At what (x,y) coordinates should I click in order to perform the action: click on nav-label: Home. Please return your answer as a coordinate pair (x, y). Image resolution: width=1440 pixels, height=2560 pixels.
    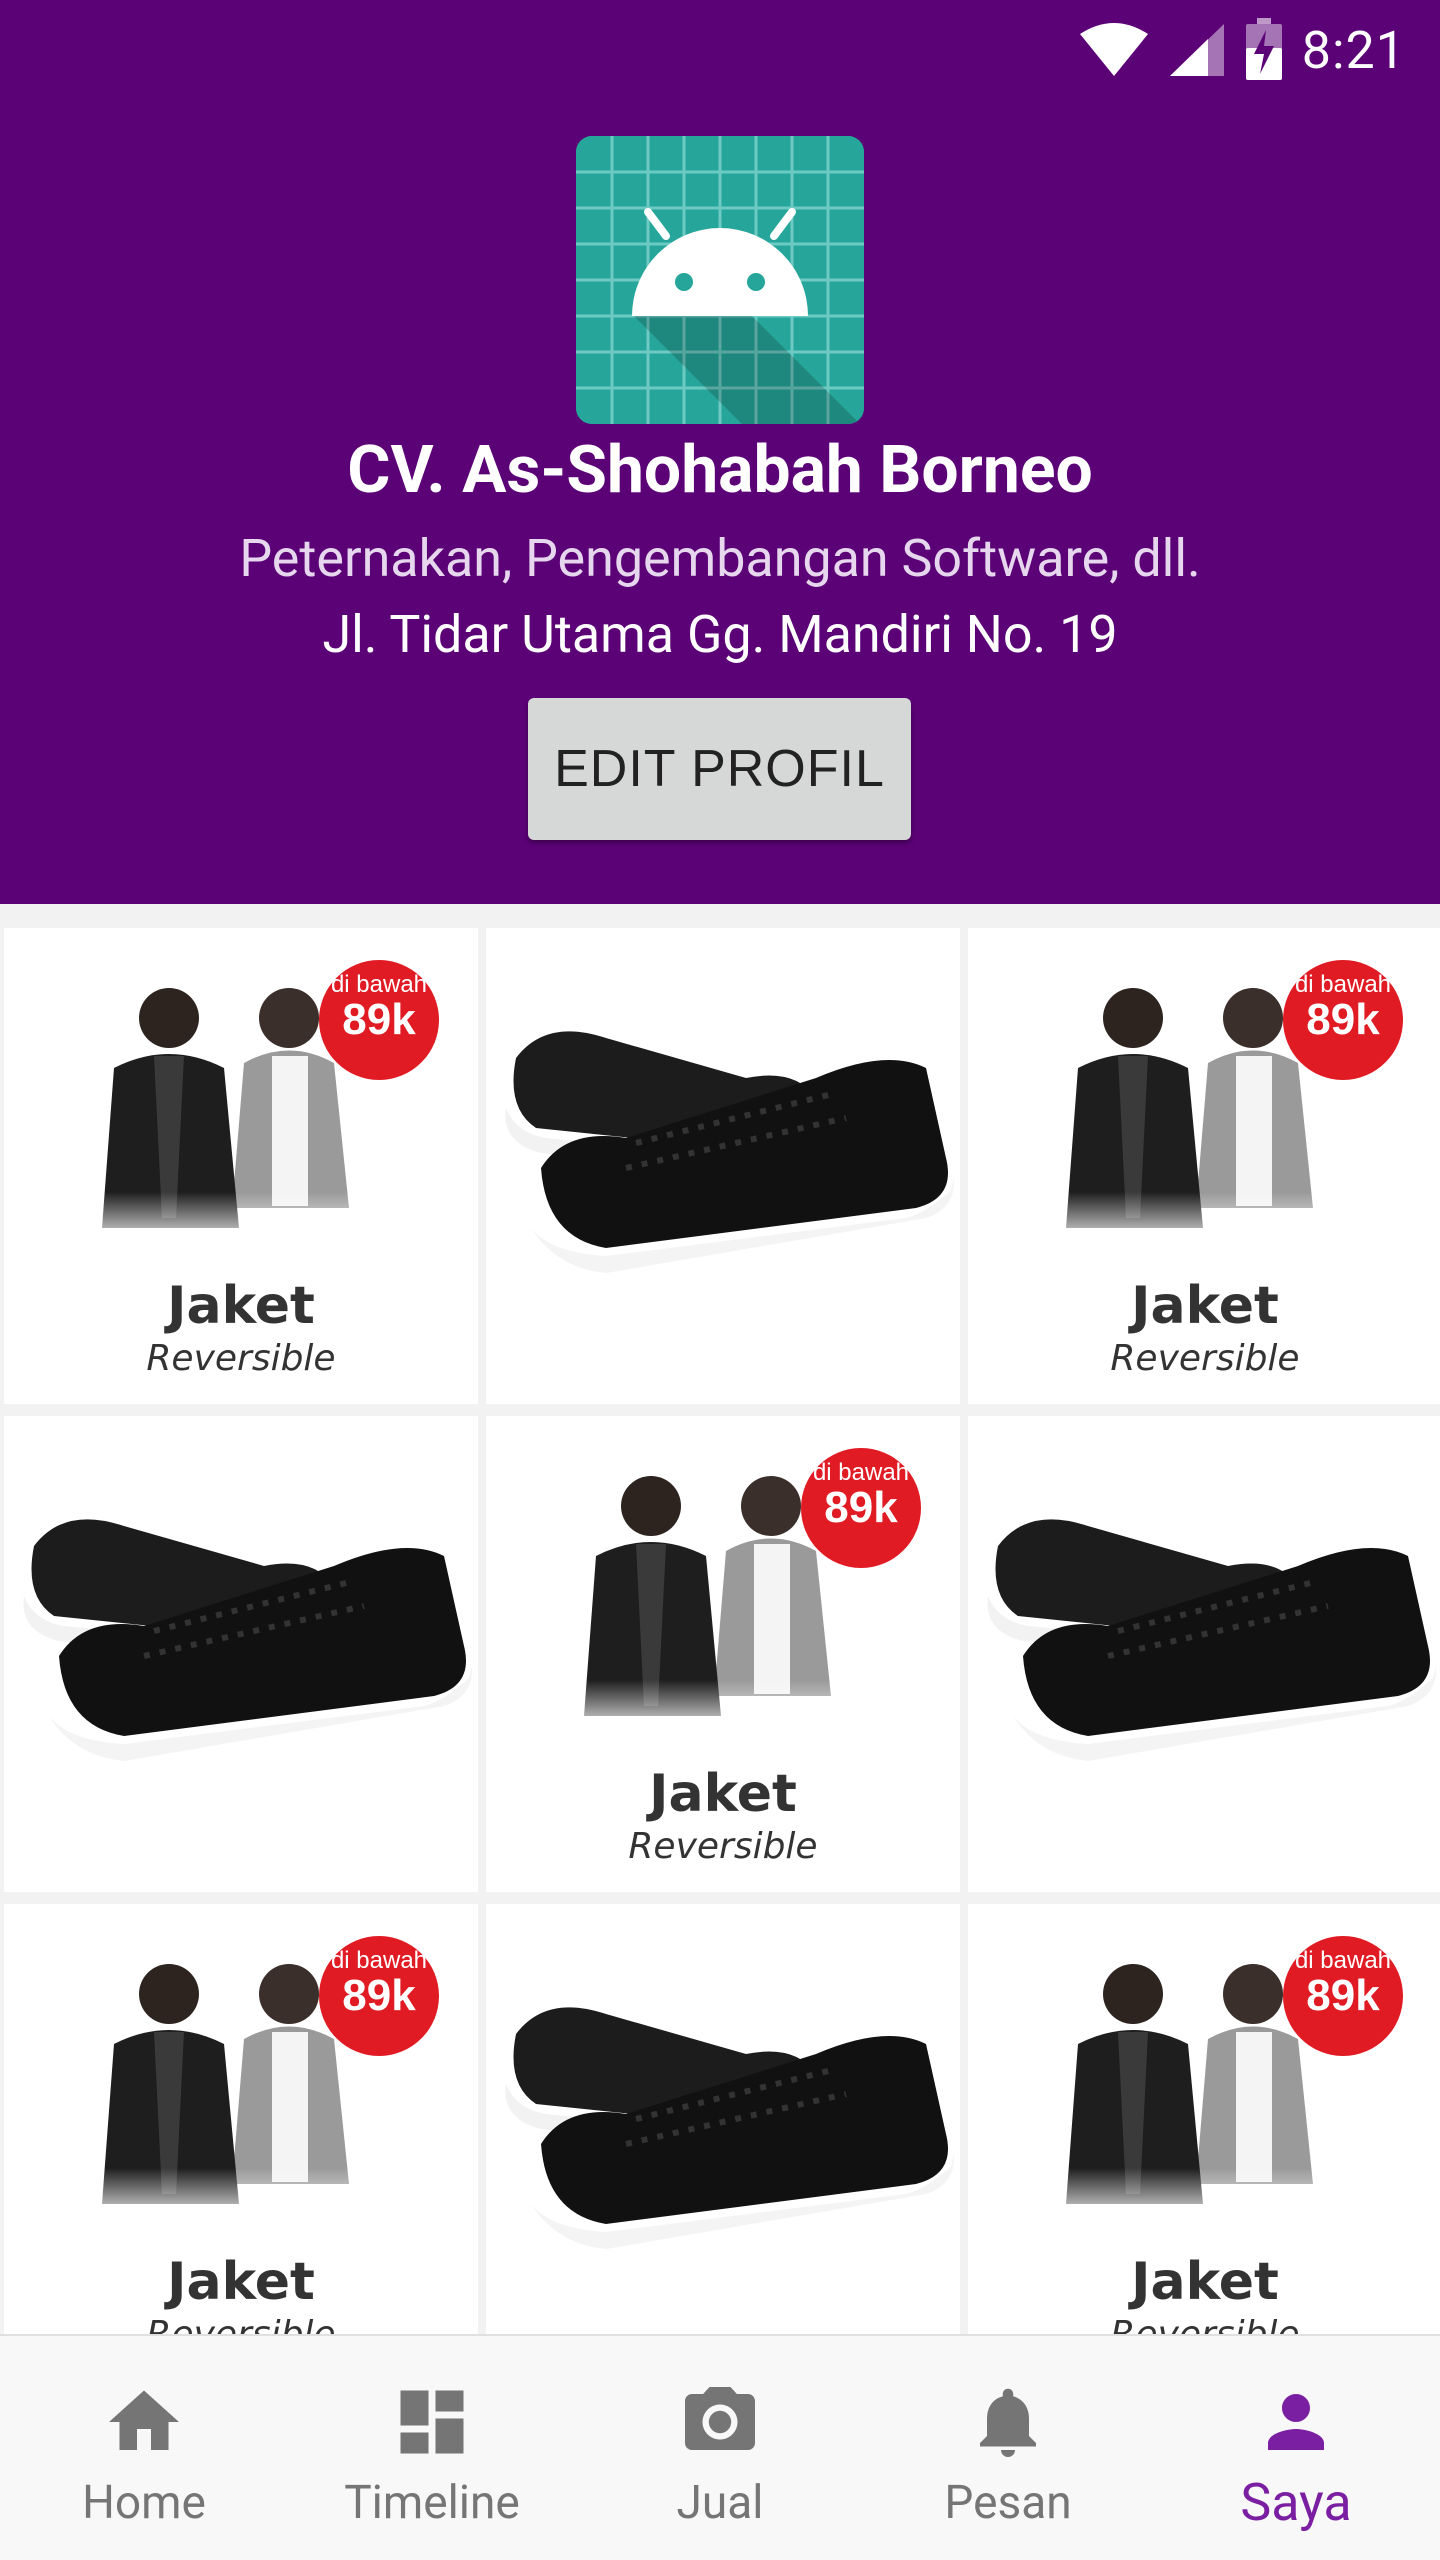
    Looking at the image, I should click on (144, 2503).